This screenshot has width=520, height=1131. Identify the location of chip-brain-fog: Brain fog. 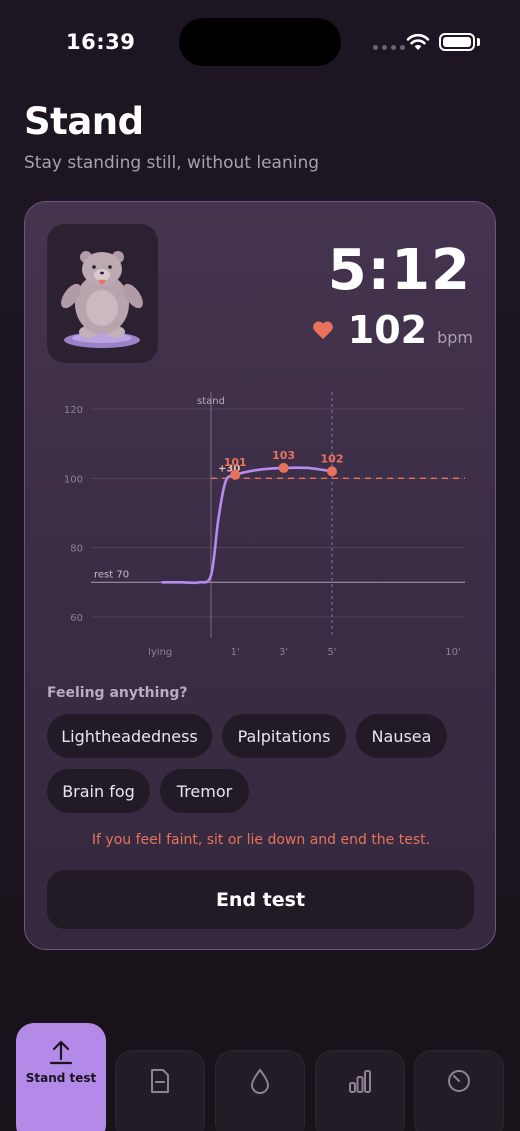
(98, 791).